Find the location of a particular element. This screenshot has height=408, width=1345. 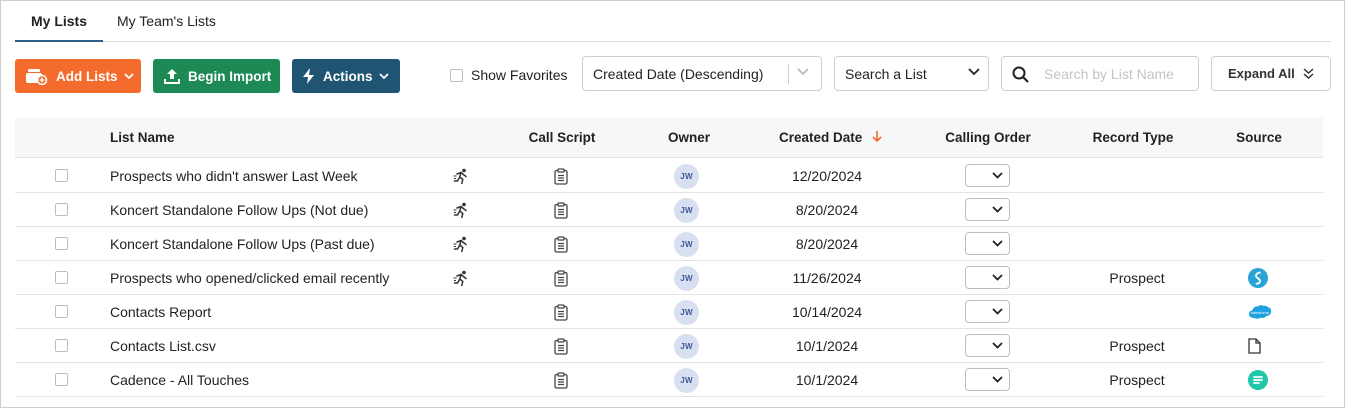

show-favorites-checkbox is located at coordinates (456, 75).